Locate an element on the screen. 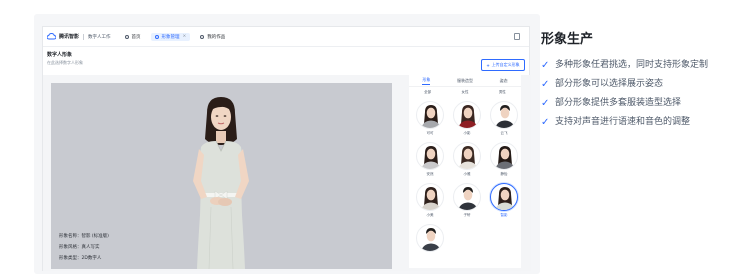  top-bar: 腾讯智影 数字人工作 首页 形象管理 × 我的作品 is located at coordinates (286, 37).